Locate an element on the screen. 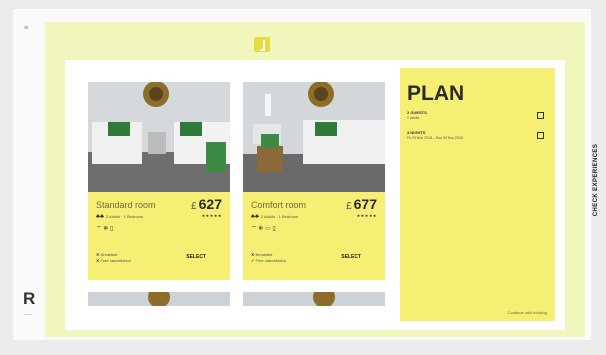  amenity-icons: ⌔ ❄ ▭ ▯ is located at coordinates (263, 229).